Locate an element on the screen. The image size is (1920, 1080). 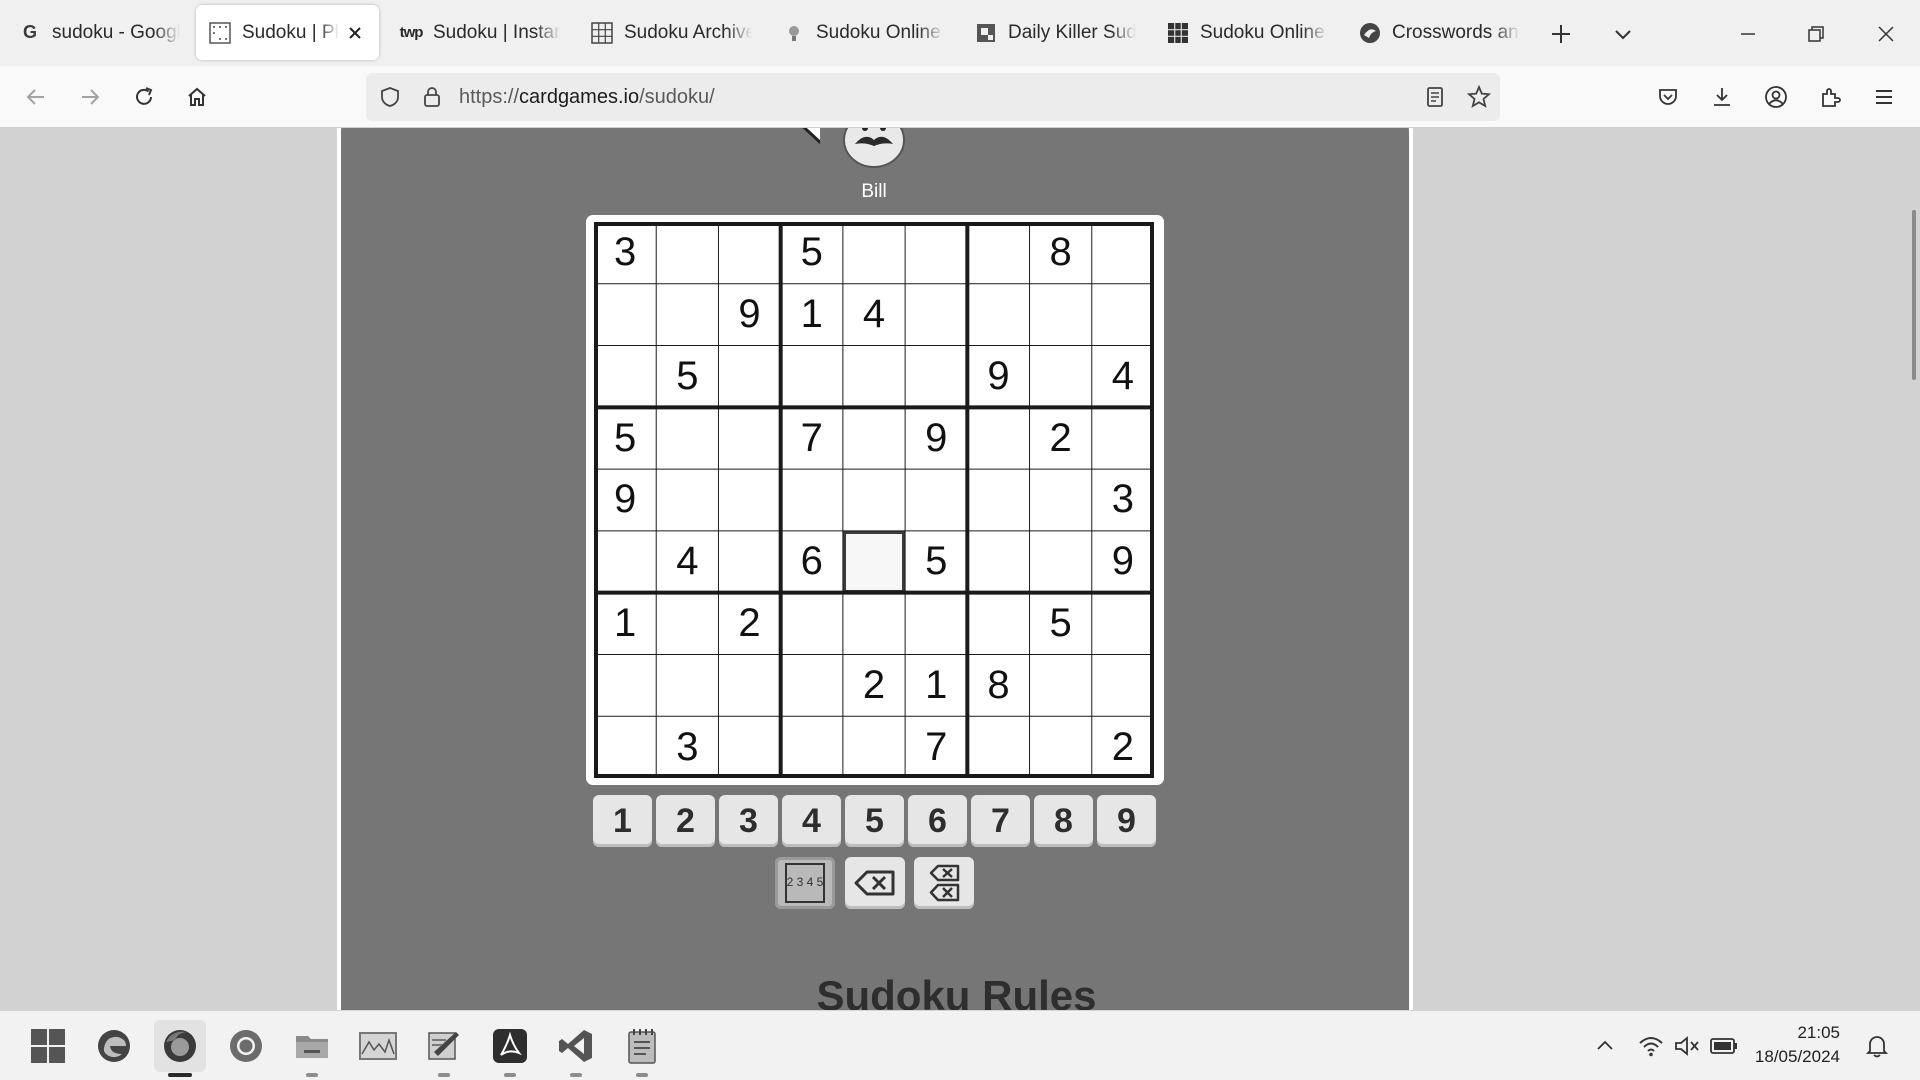
number-button-8: 8 is located at coordinates (1063, 821).